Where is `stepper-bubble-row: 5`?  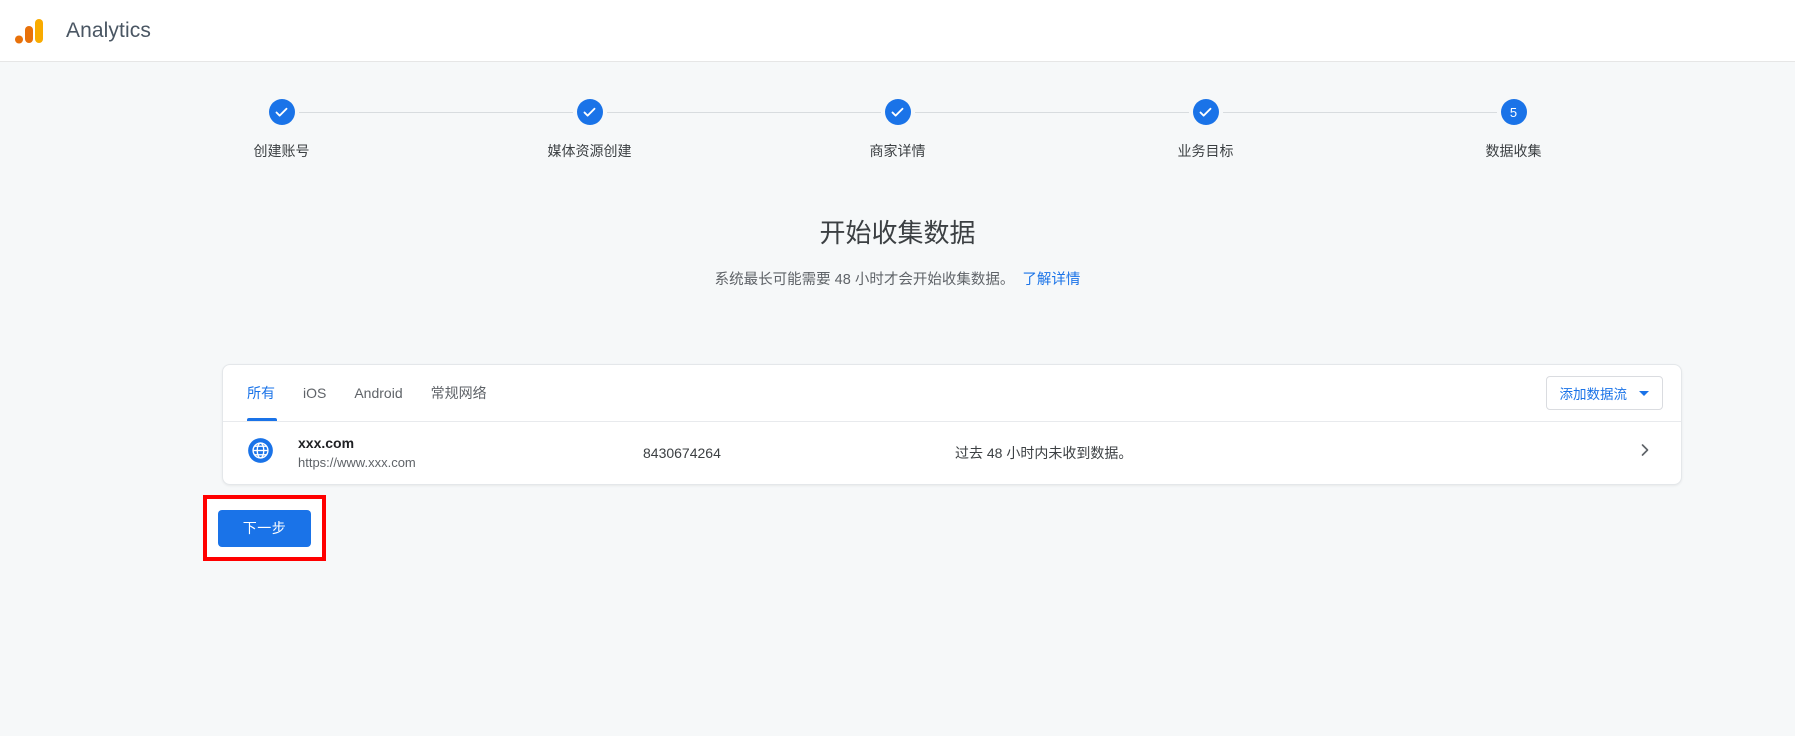 stepper-bubble-row: 5 is located at coordinates (1513, 112).